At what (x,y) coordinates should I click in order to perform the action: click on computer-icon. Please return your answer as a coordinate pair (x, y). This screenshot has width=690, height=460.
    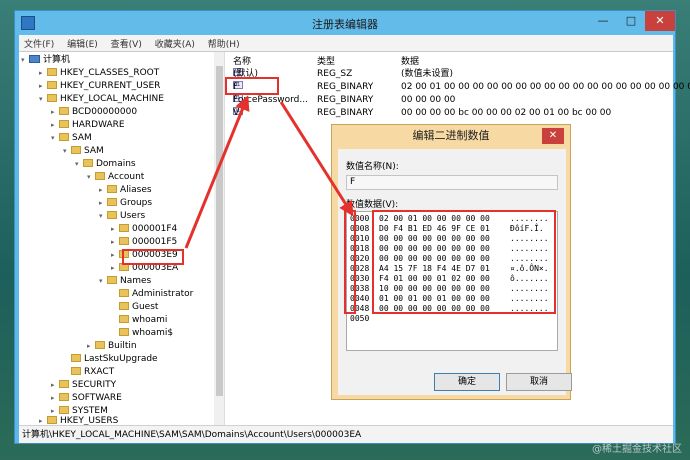
    Looking at the image, I should click on (34, 59).